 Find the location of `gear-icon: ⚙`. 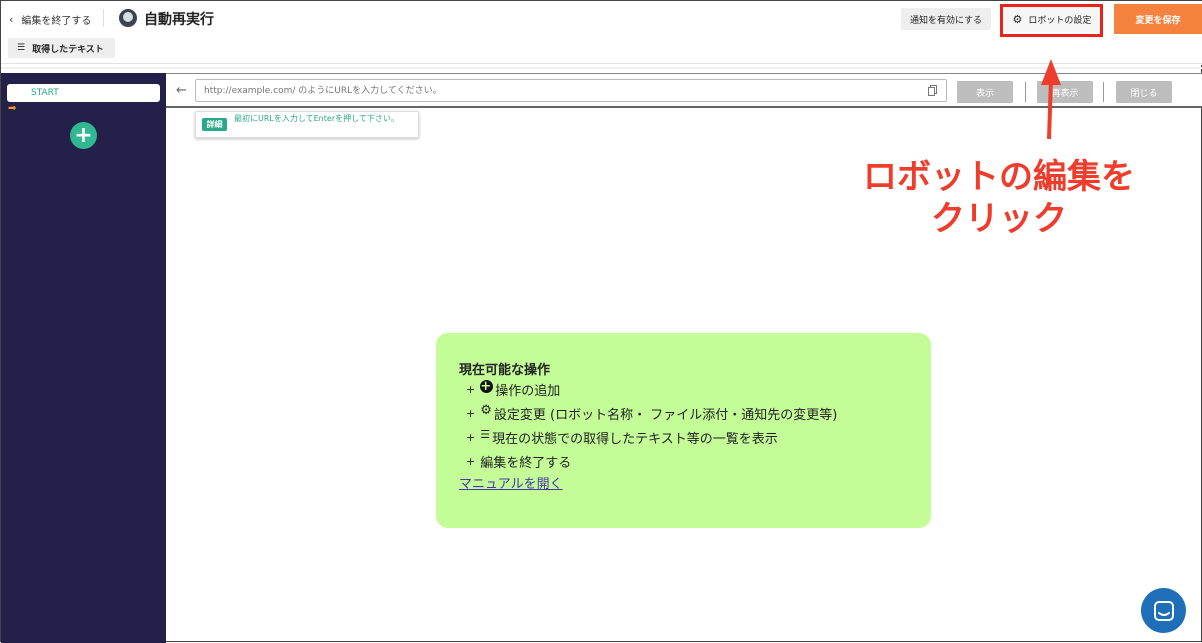

gear-icon: ⚙ is located at coordinates (486, 410).